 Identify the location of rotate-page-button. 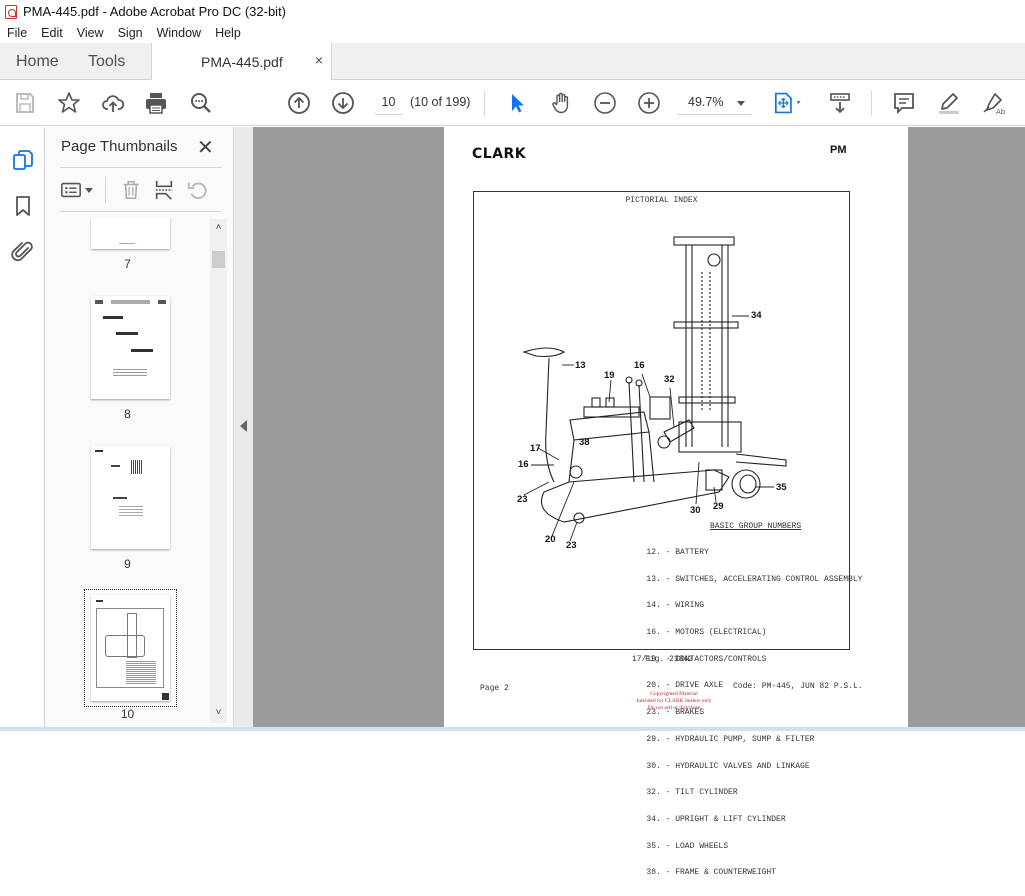
(198, 190).